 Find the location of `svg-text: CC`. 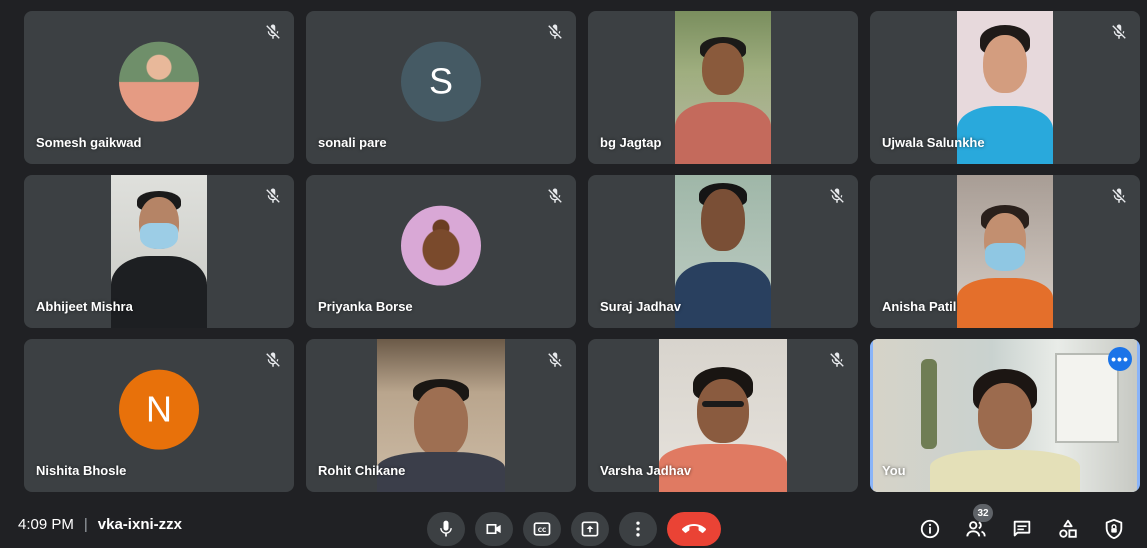

svg-text: CC is located at coordinates (542, 531).